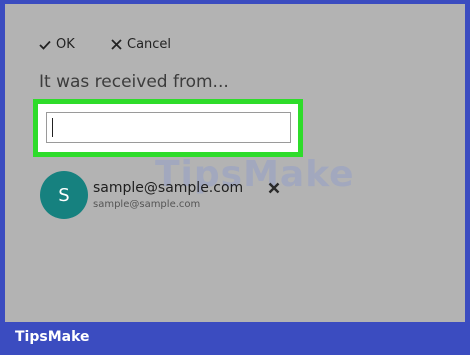  What do you see at coordinates (65, 44) in the screenshot?
I see `ok-label: OK` at bounding box center [65, 44].